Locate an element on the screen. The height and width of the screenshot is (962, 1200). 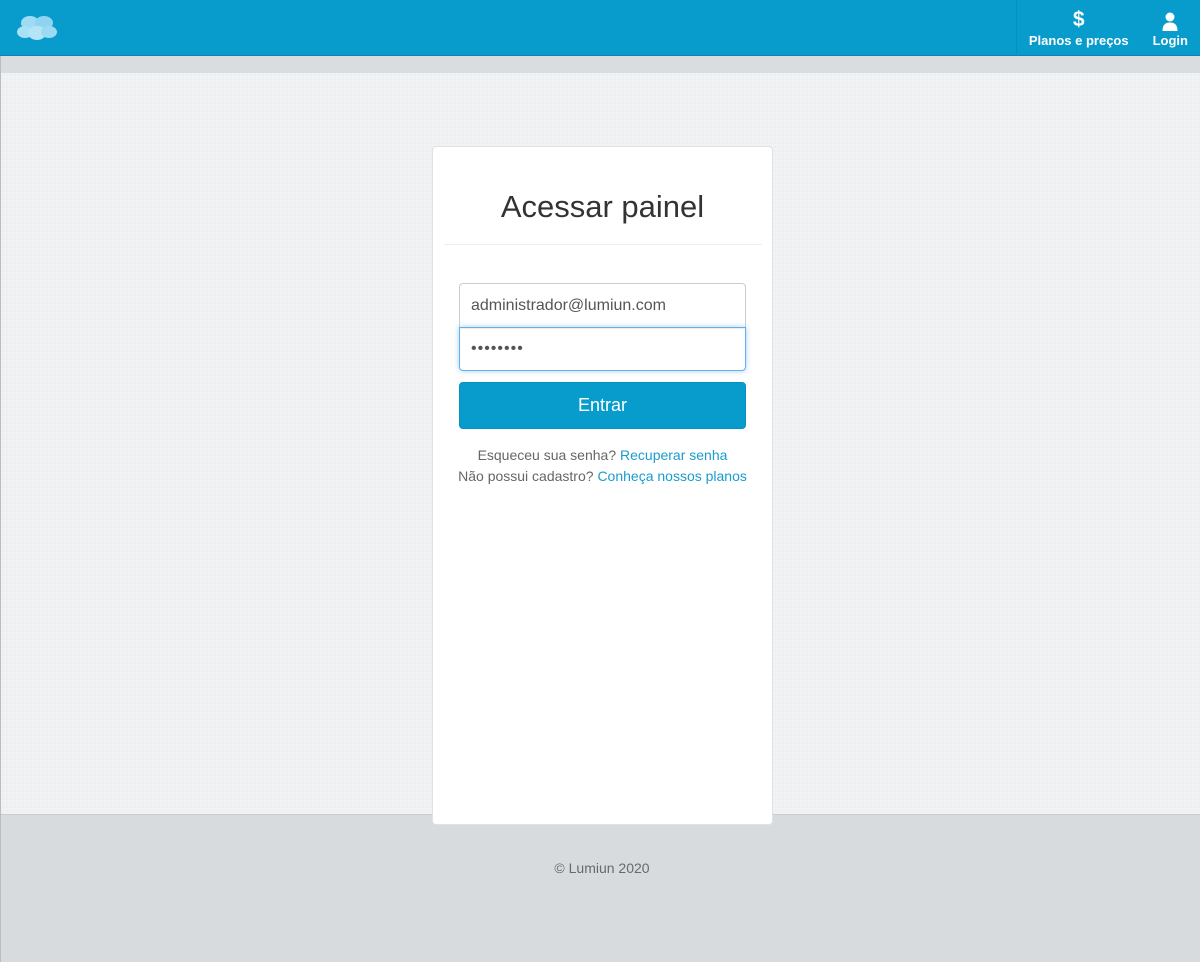
plans-link: Conheça nossos planos is located at coordinates (671, 476).